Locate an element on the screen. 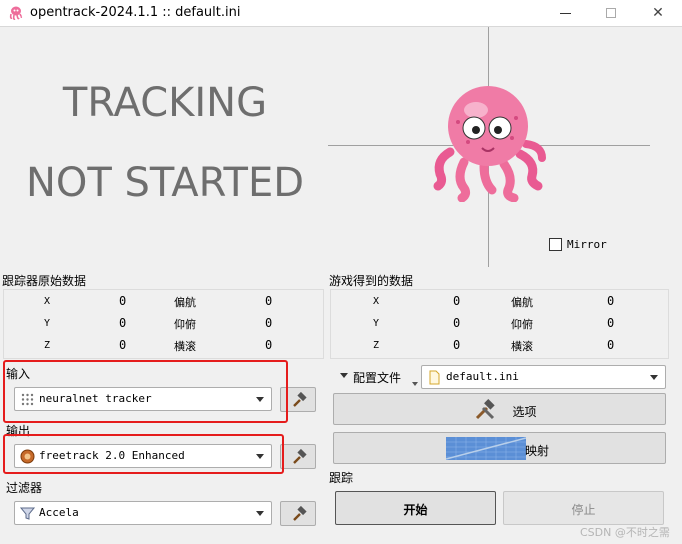 This screenshot has width=682, height=544. profile-label: 配置文件 is located at coordinates (377, 378).